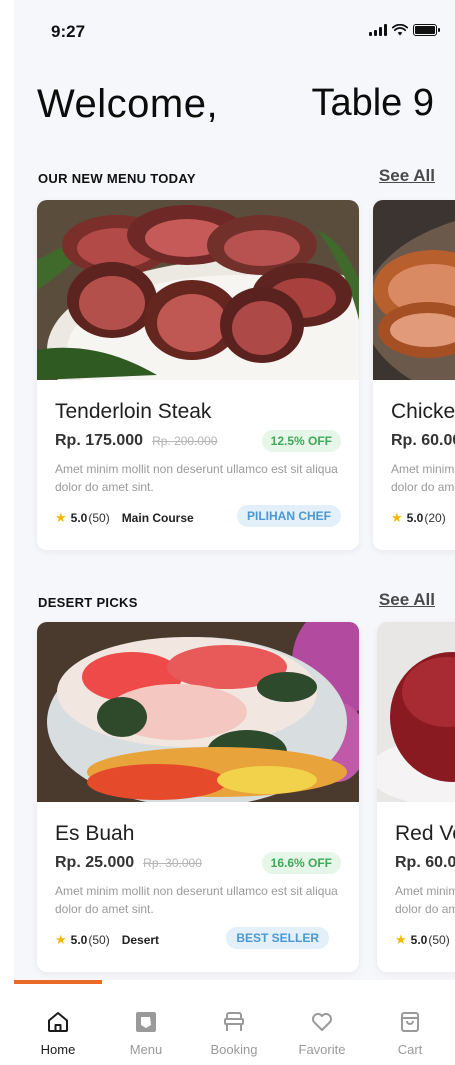 The height and width of the screenshot is (1065, 455). Describe the element at coordinates (146, 1049) in the screenshot. I see `nav-label: Menu` at that location.